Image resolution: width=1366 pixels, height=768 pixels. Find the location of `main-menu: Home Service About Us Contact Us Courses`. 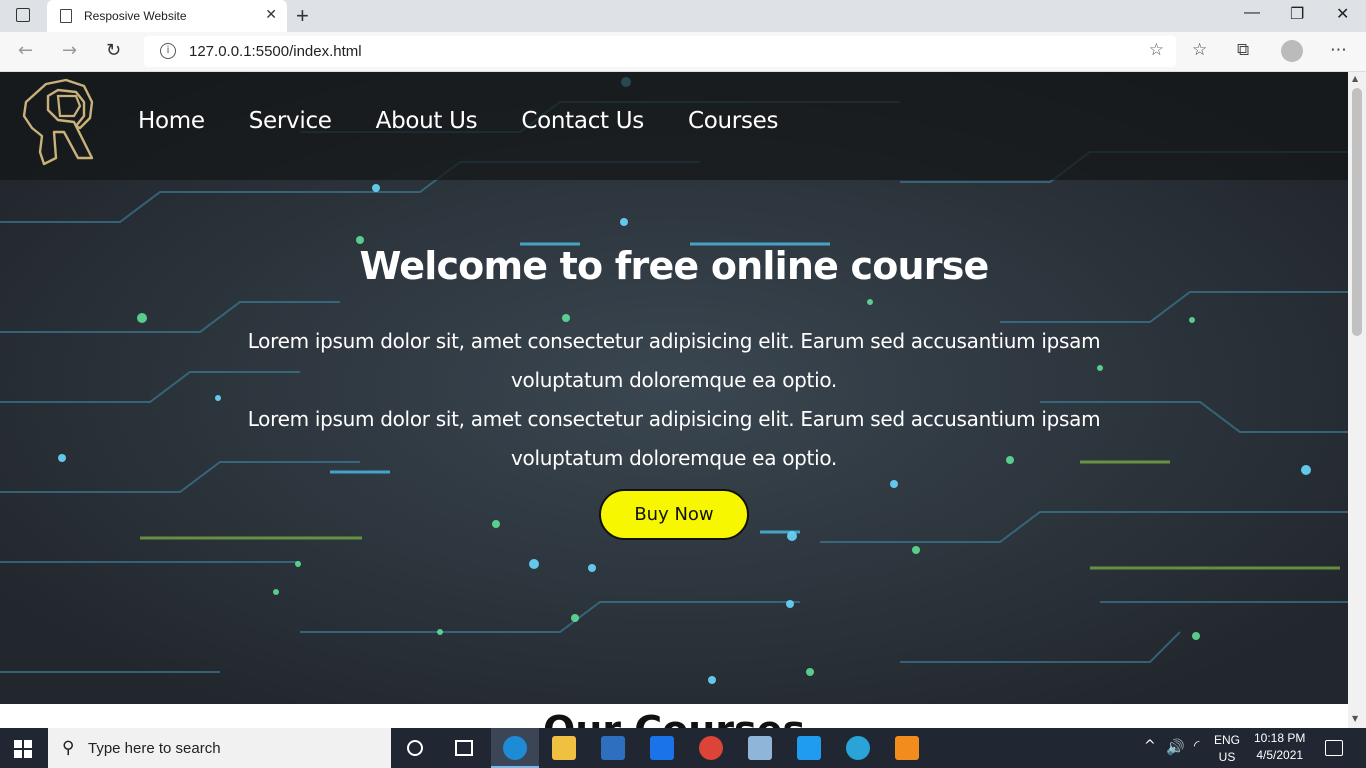

main-menu: Home Service About Us Contact Us Courses is located at coordinates (458, 121).